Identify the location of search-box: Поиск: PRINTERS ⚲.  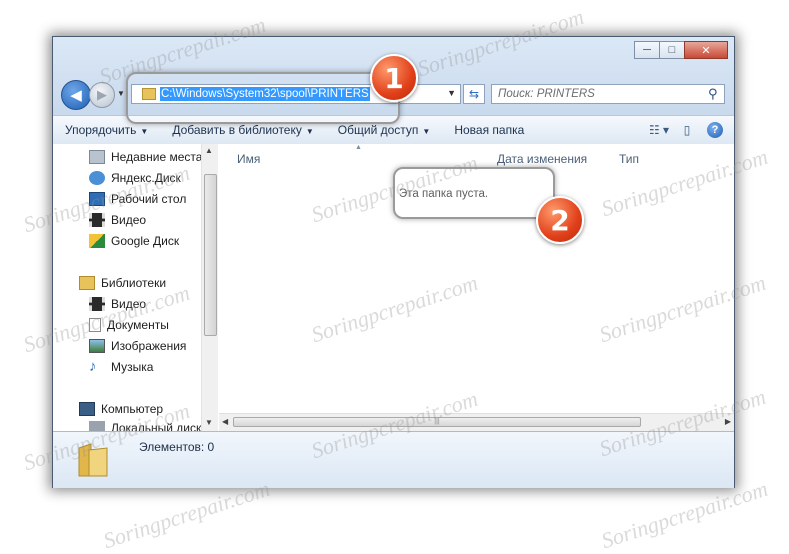
(608, 94).